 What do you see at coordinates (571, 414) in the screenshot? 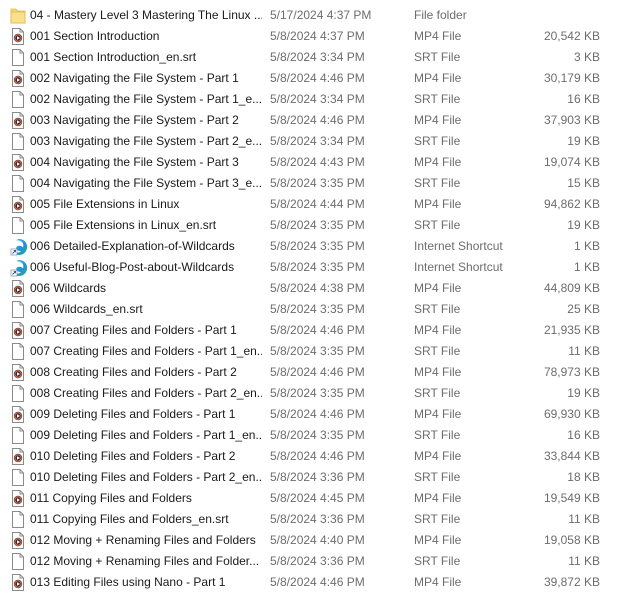
I see `file-size: 69,930 KB` at bounding box center [571, 414].